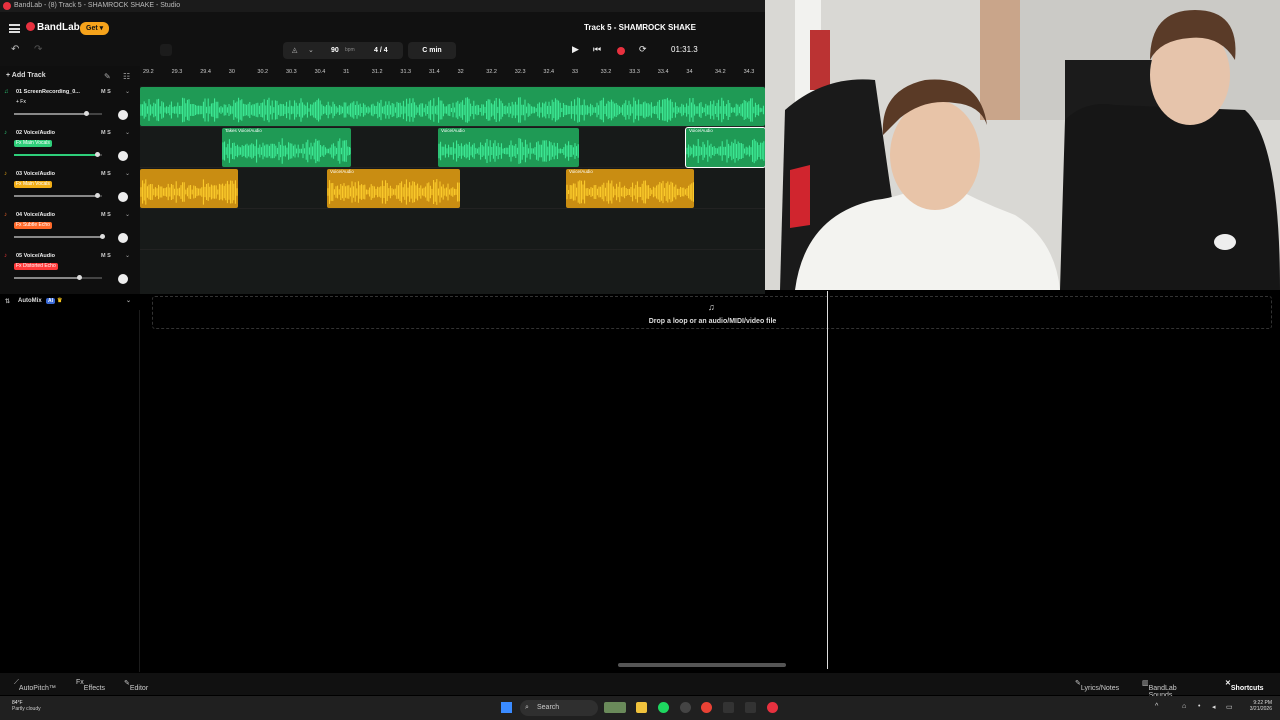  What do you see at coordinates (335, 50) in the screenshot?
I see `tempo-value: 90` at bounding box center [335, 50].